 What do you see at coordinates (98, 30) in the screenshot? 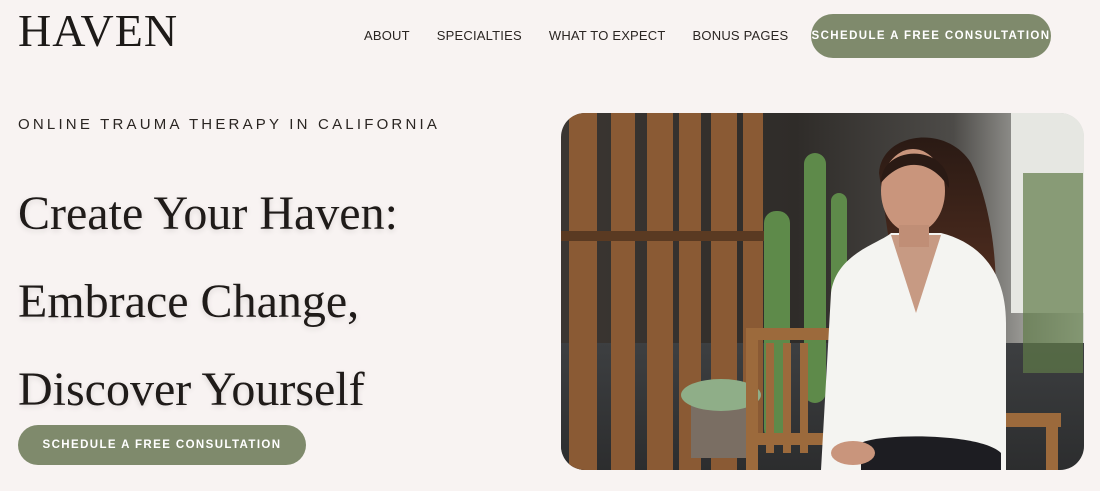
I see `logo: HAVEN` at bounding box center [98, 30].